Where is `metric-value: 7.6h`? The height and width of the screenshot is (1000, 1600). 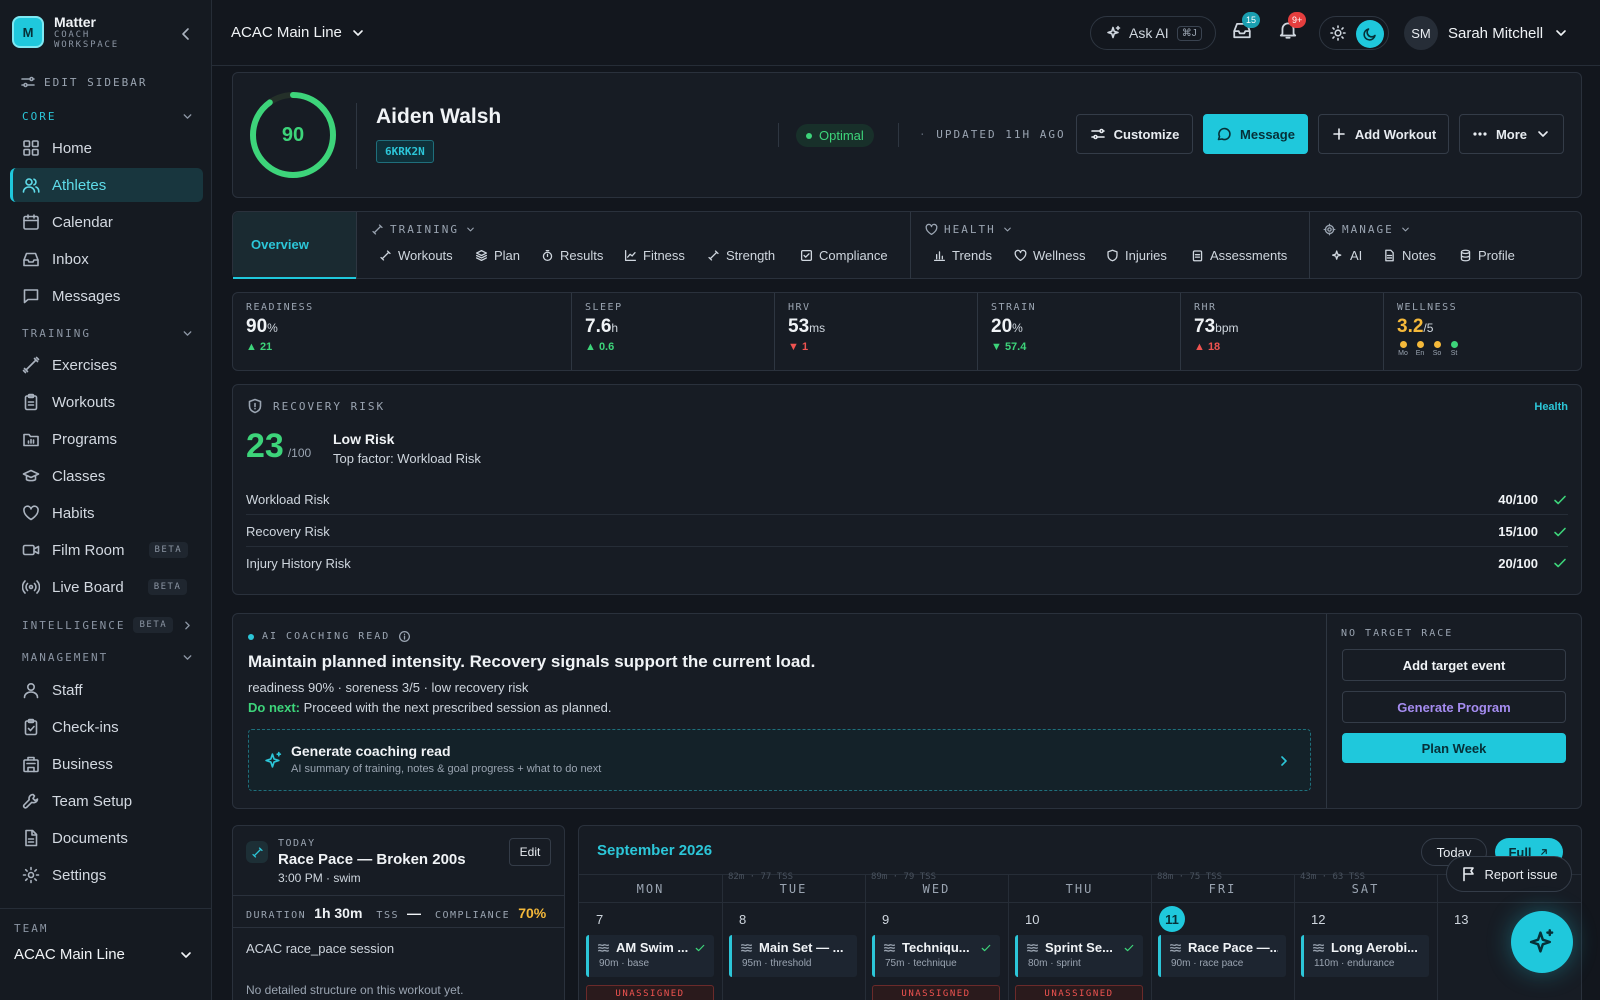
metric-value: 7.6h is located at coordinates (673, 327).